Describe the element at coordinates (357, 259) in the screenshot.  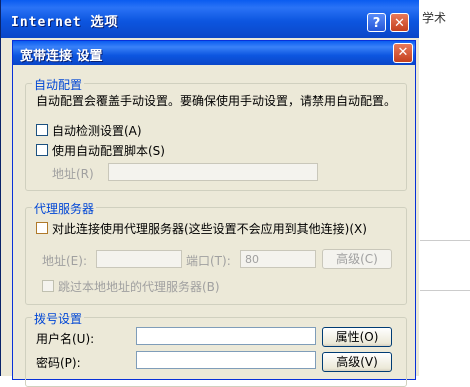
I see `proxy-advanced-button: 高级(C)` at that location.